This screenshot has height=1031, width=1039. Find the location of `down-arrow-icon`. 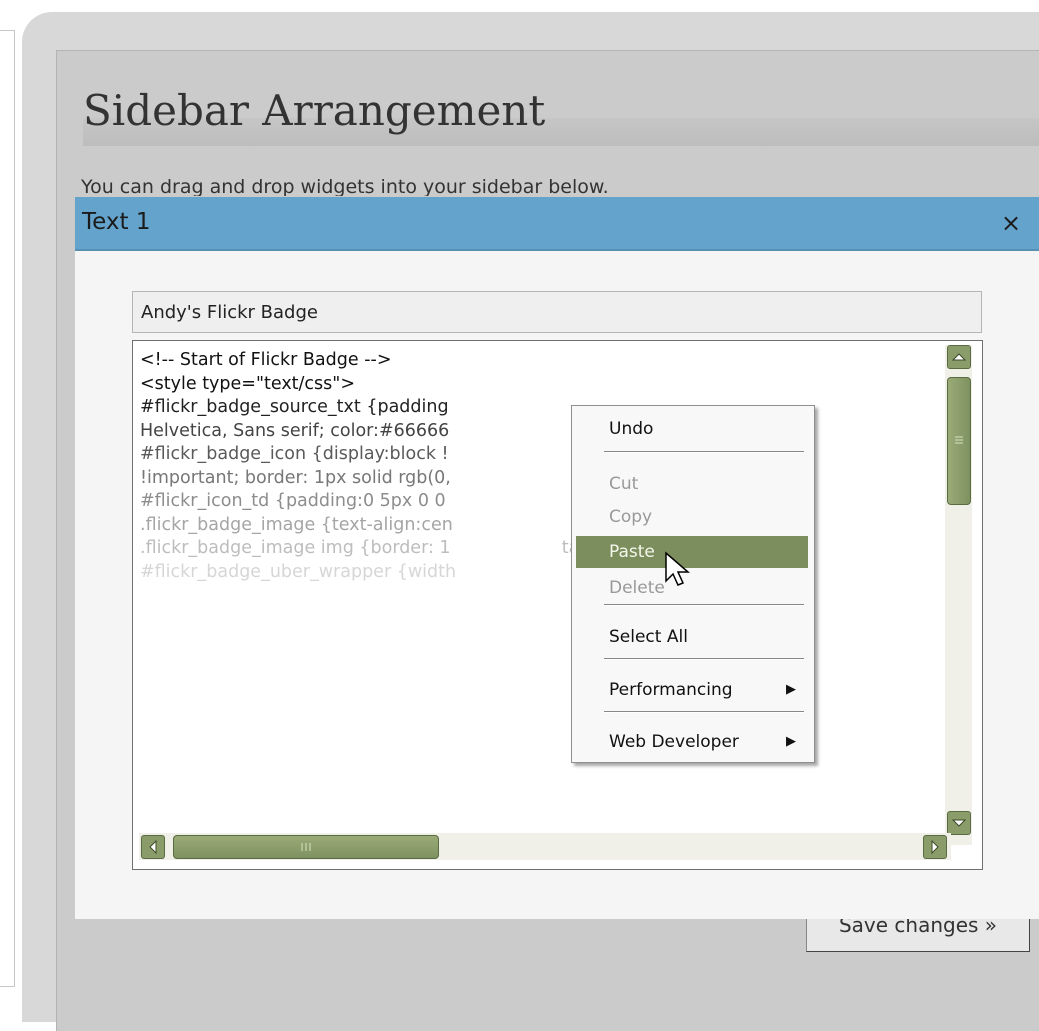

down-arrow-icon is located at coordinates (959, 823).